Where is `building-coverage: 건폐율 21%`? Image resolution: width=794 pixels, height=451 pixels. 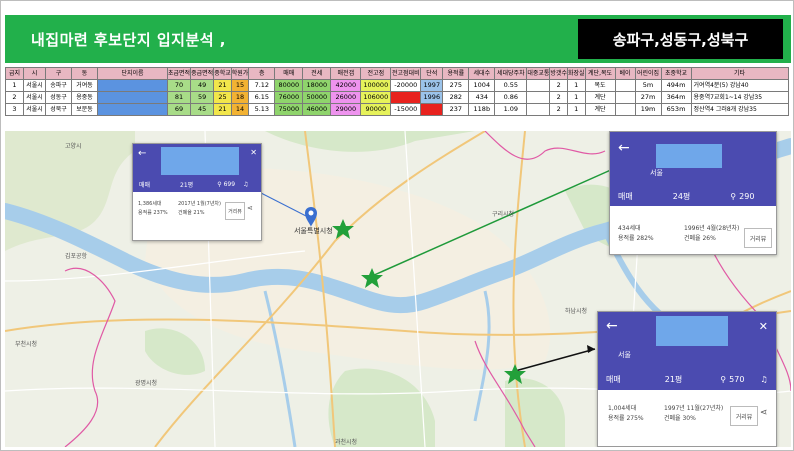
building-coverage: 건폐율 21% is located at coordinates (191, 213).